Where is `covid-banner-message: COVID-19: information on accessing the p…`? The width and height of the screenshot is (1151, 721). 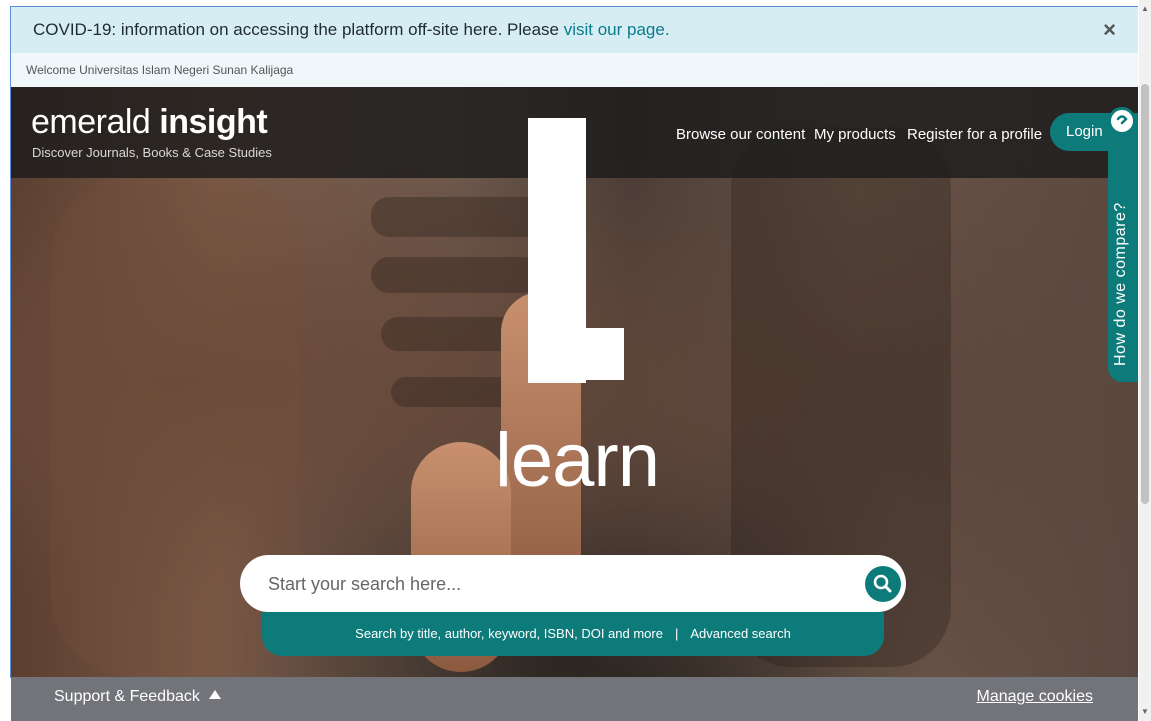
covid-banner-message: COVID-19: information on accessing the p… is located at coordinates (298, 29).